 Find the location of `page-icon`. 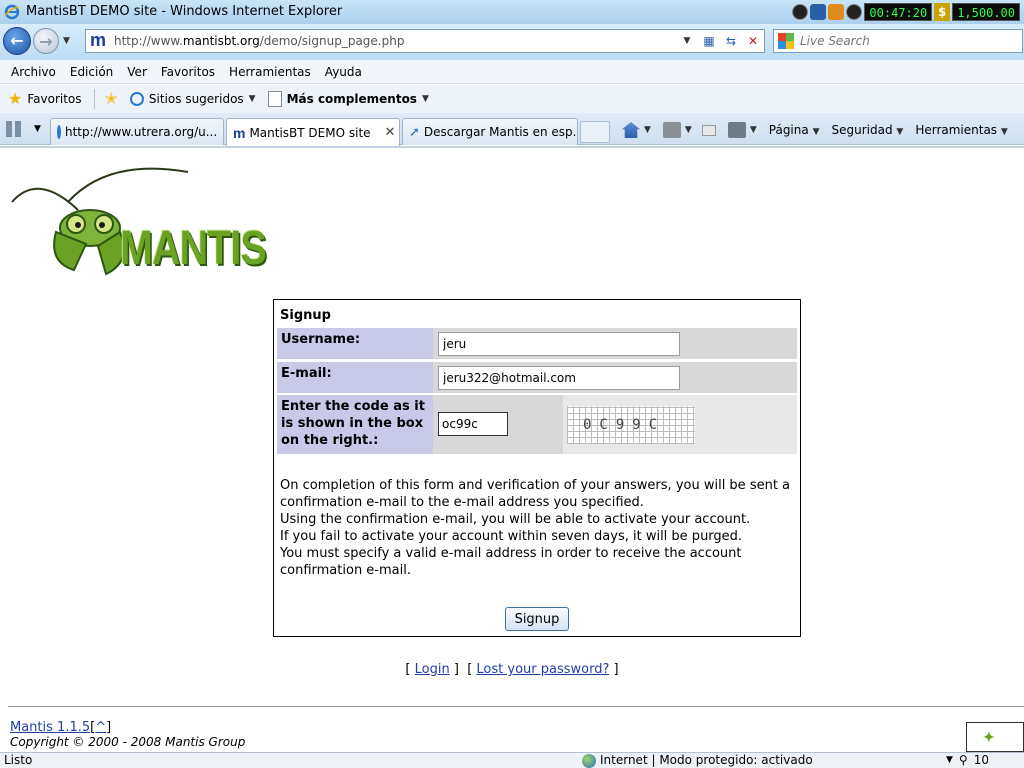

page-icon is located at coordinates (274, 99).